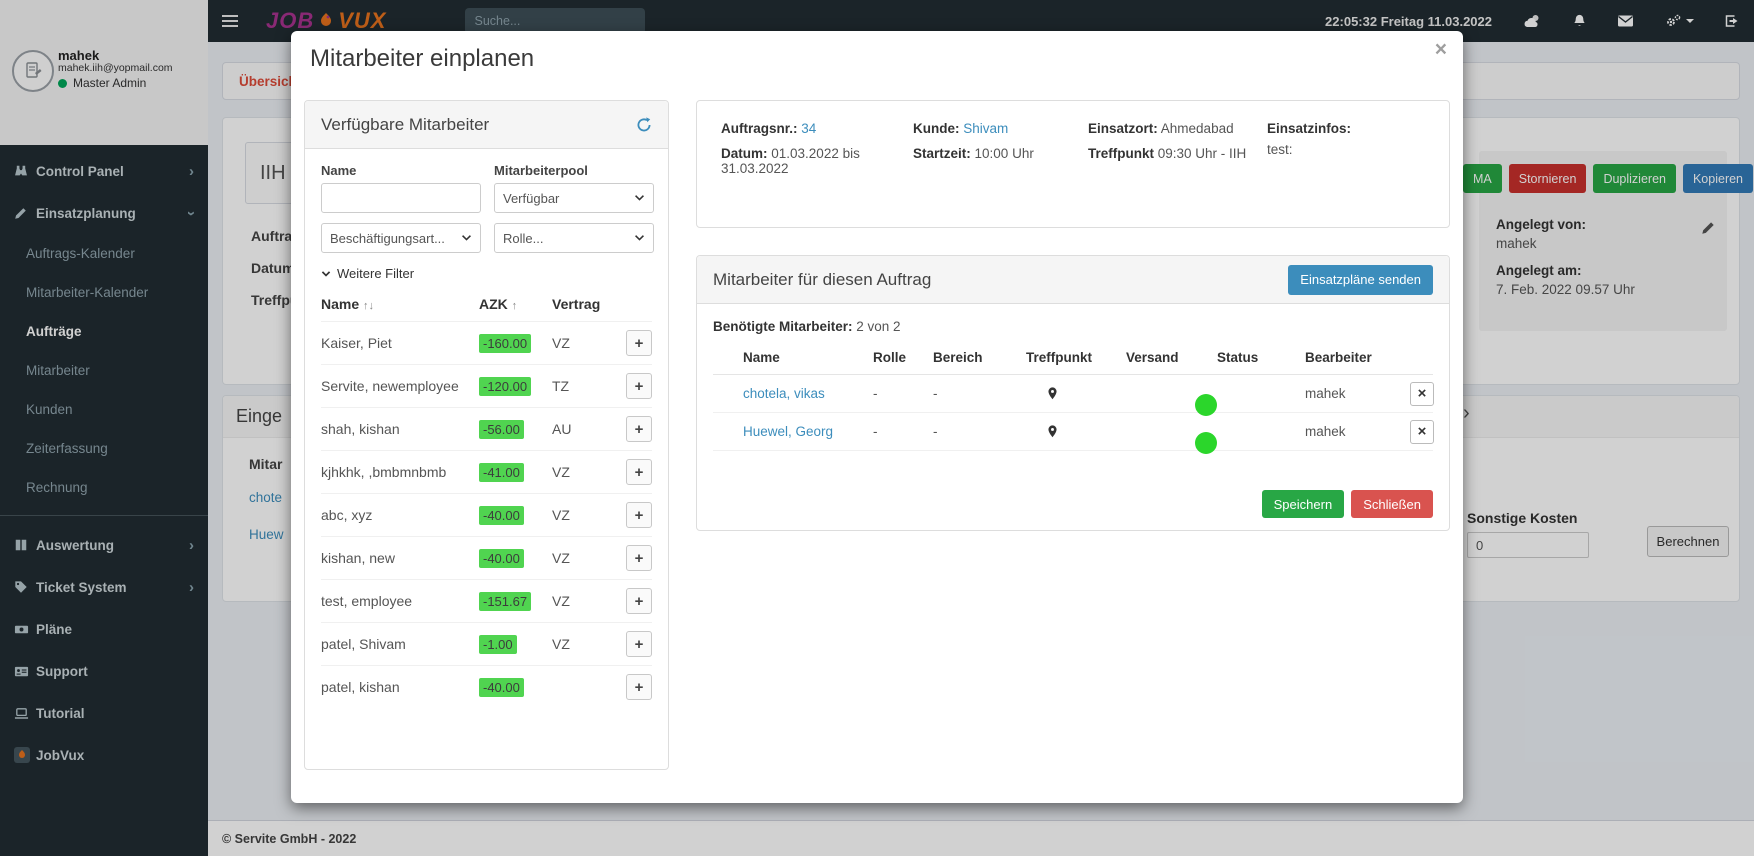  What do you see at coordinates (358, 558) in the screenshot?
I see `employee-name: kishan, new` at bounding box center [358, 558].